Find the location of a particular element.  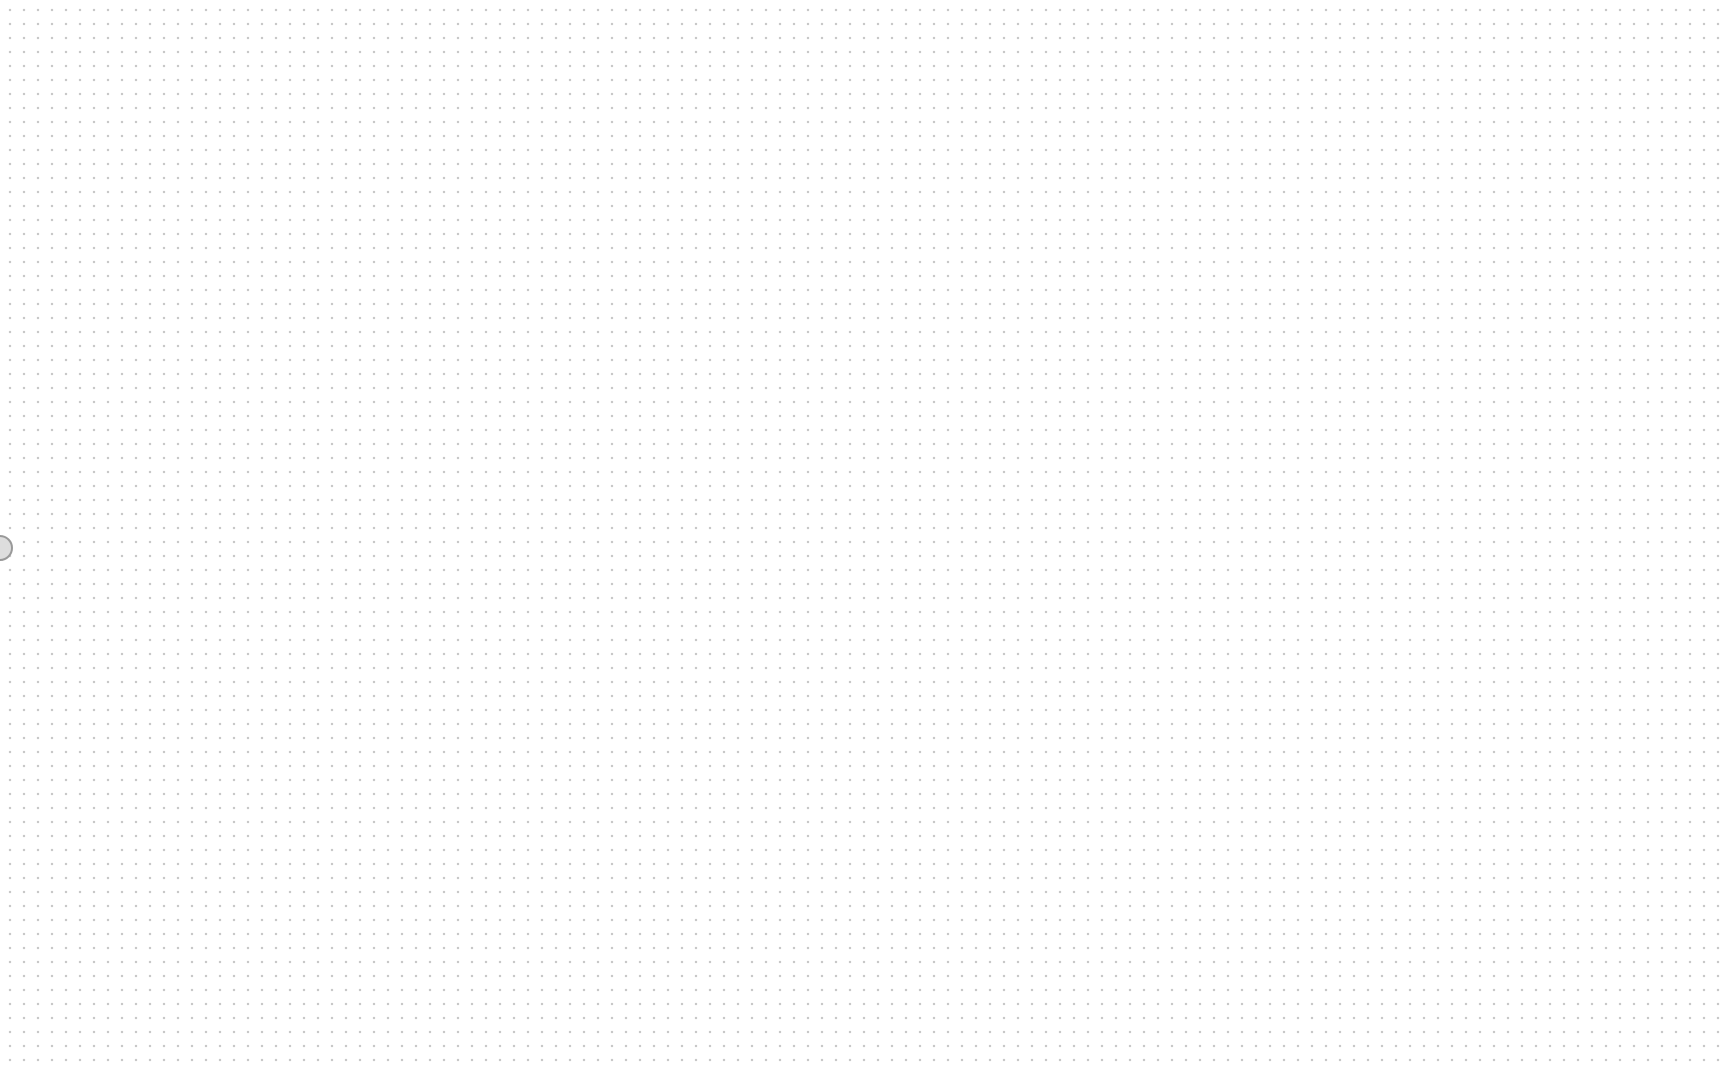

offscreen-element is located at coordinates (6, 548).